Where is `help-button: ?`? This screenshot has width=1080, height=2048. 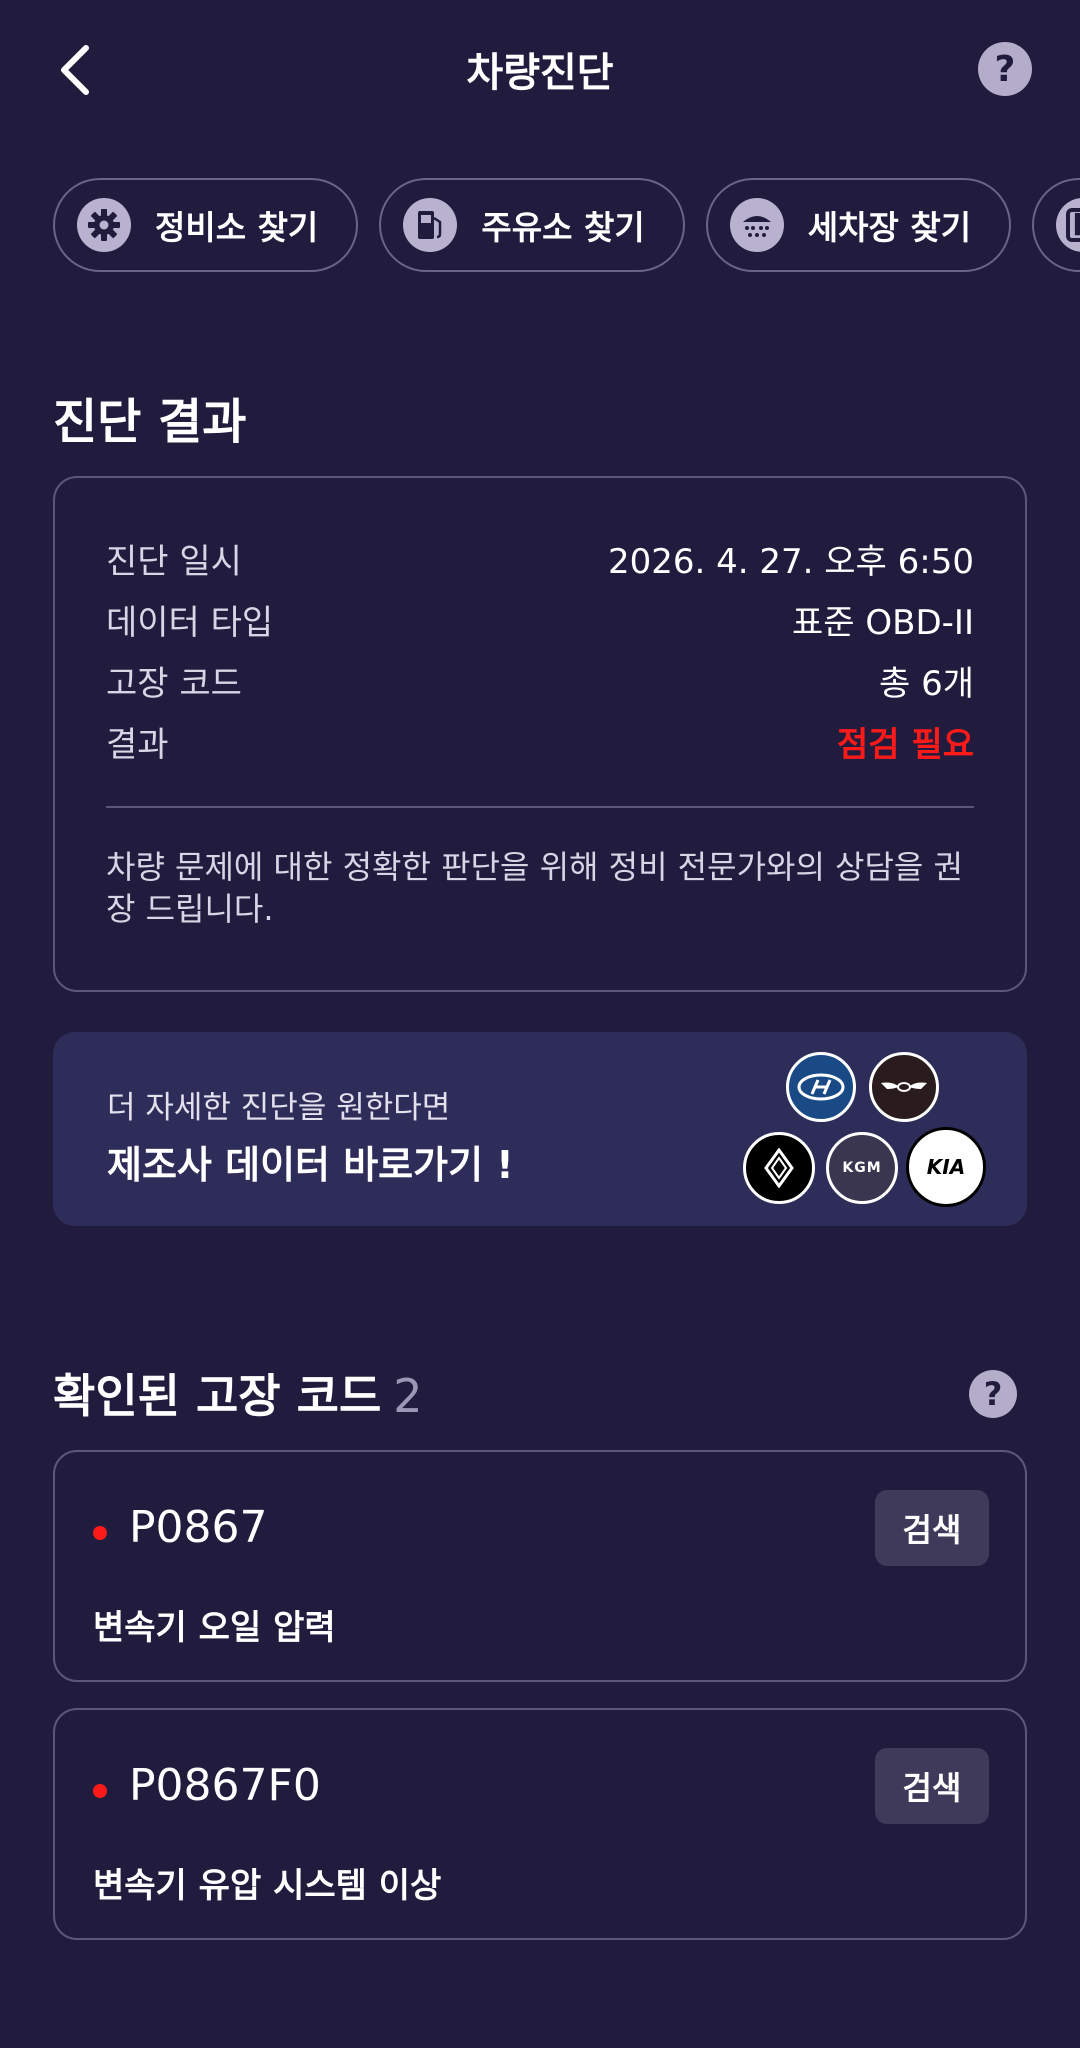
help-button: ? is located at coordinates (1005, 69).